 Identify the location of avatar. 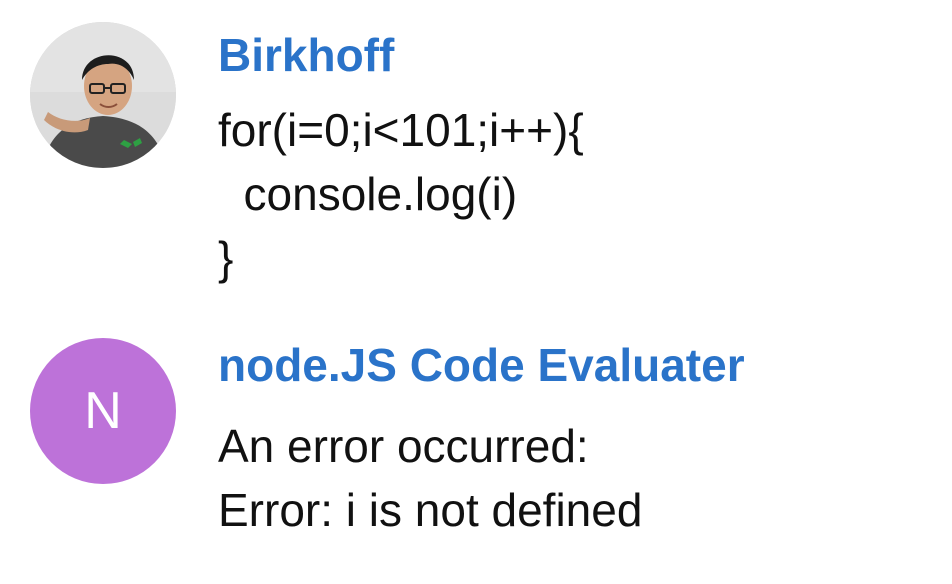
(103, 95).